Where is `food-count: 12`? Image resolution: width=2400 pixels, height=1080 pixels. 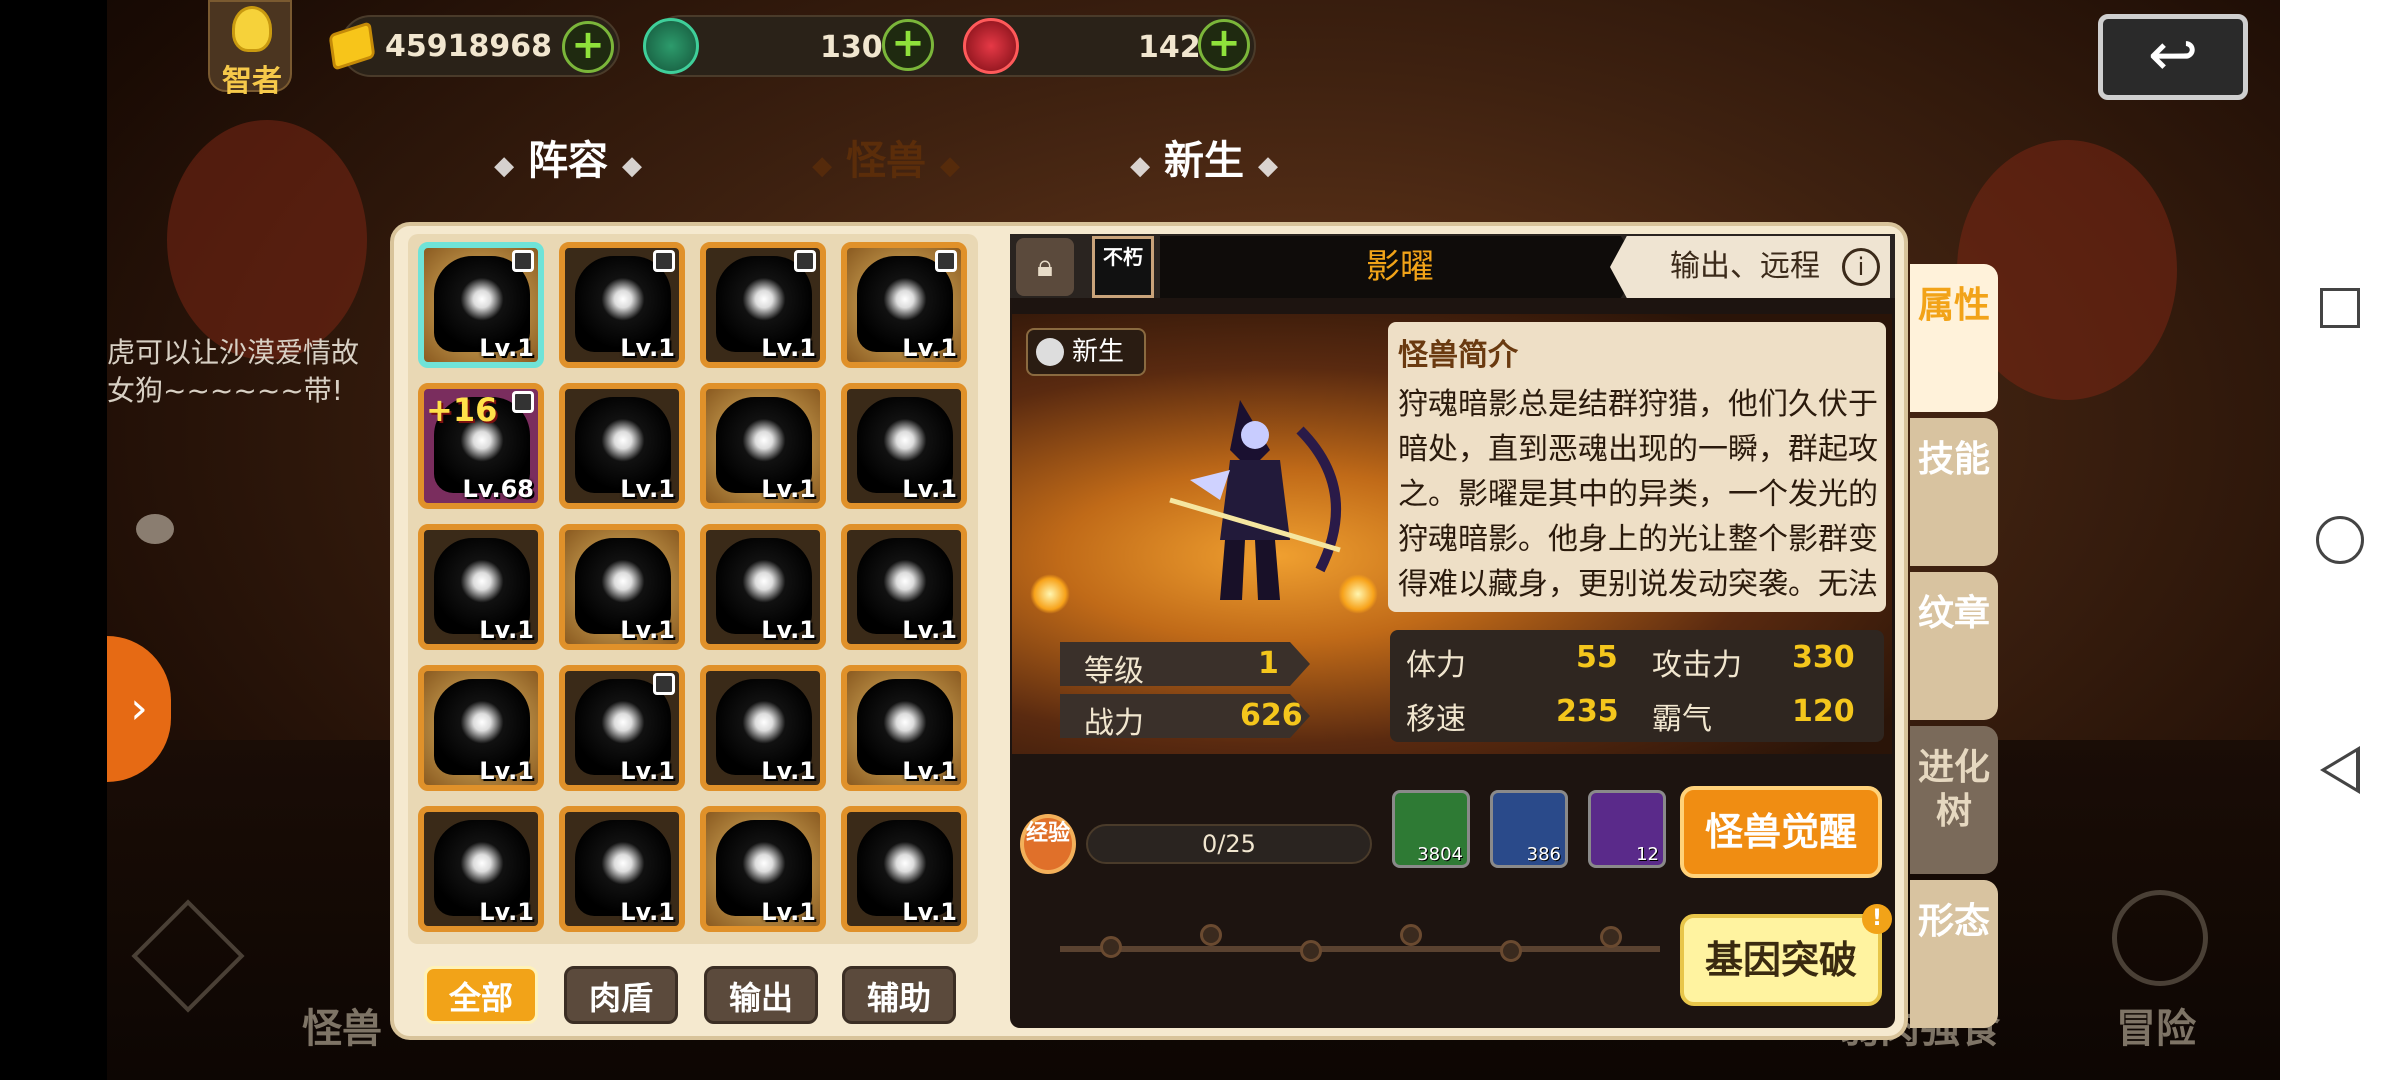 food-count: 12 is located at coordinates (1647, 854).